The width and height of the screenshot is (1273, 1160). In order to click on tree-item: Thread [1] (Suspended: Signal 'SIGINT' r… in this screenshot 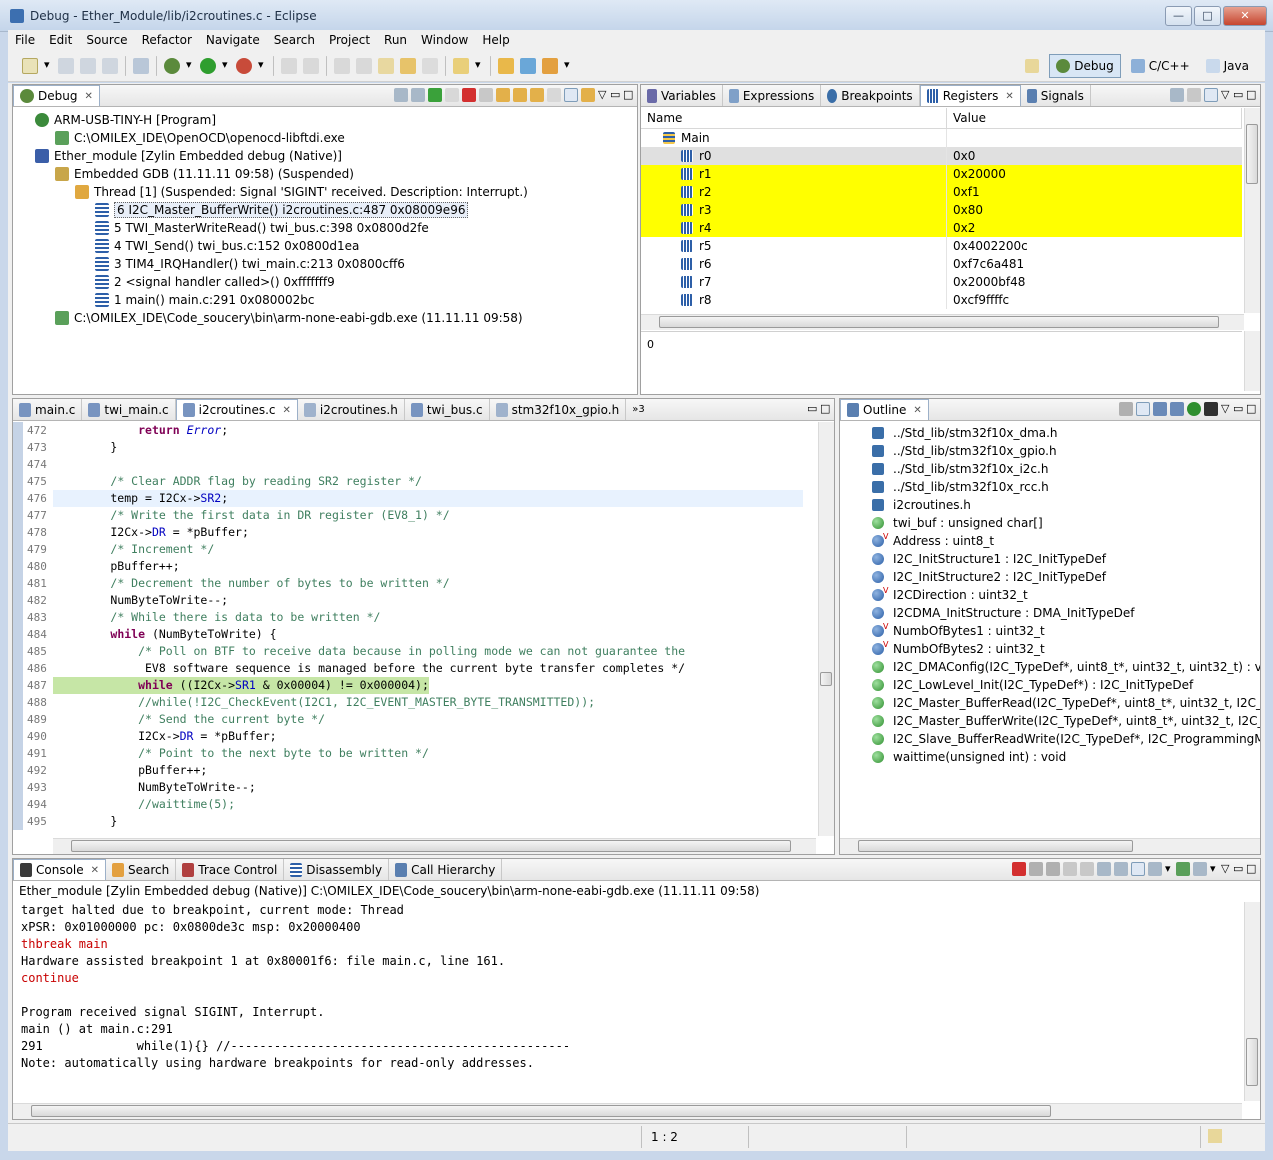, I will do `click(325, 192)`.